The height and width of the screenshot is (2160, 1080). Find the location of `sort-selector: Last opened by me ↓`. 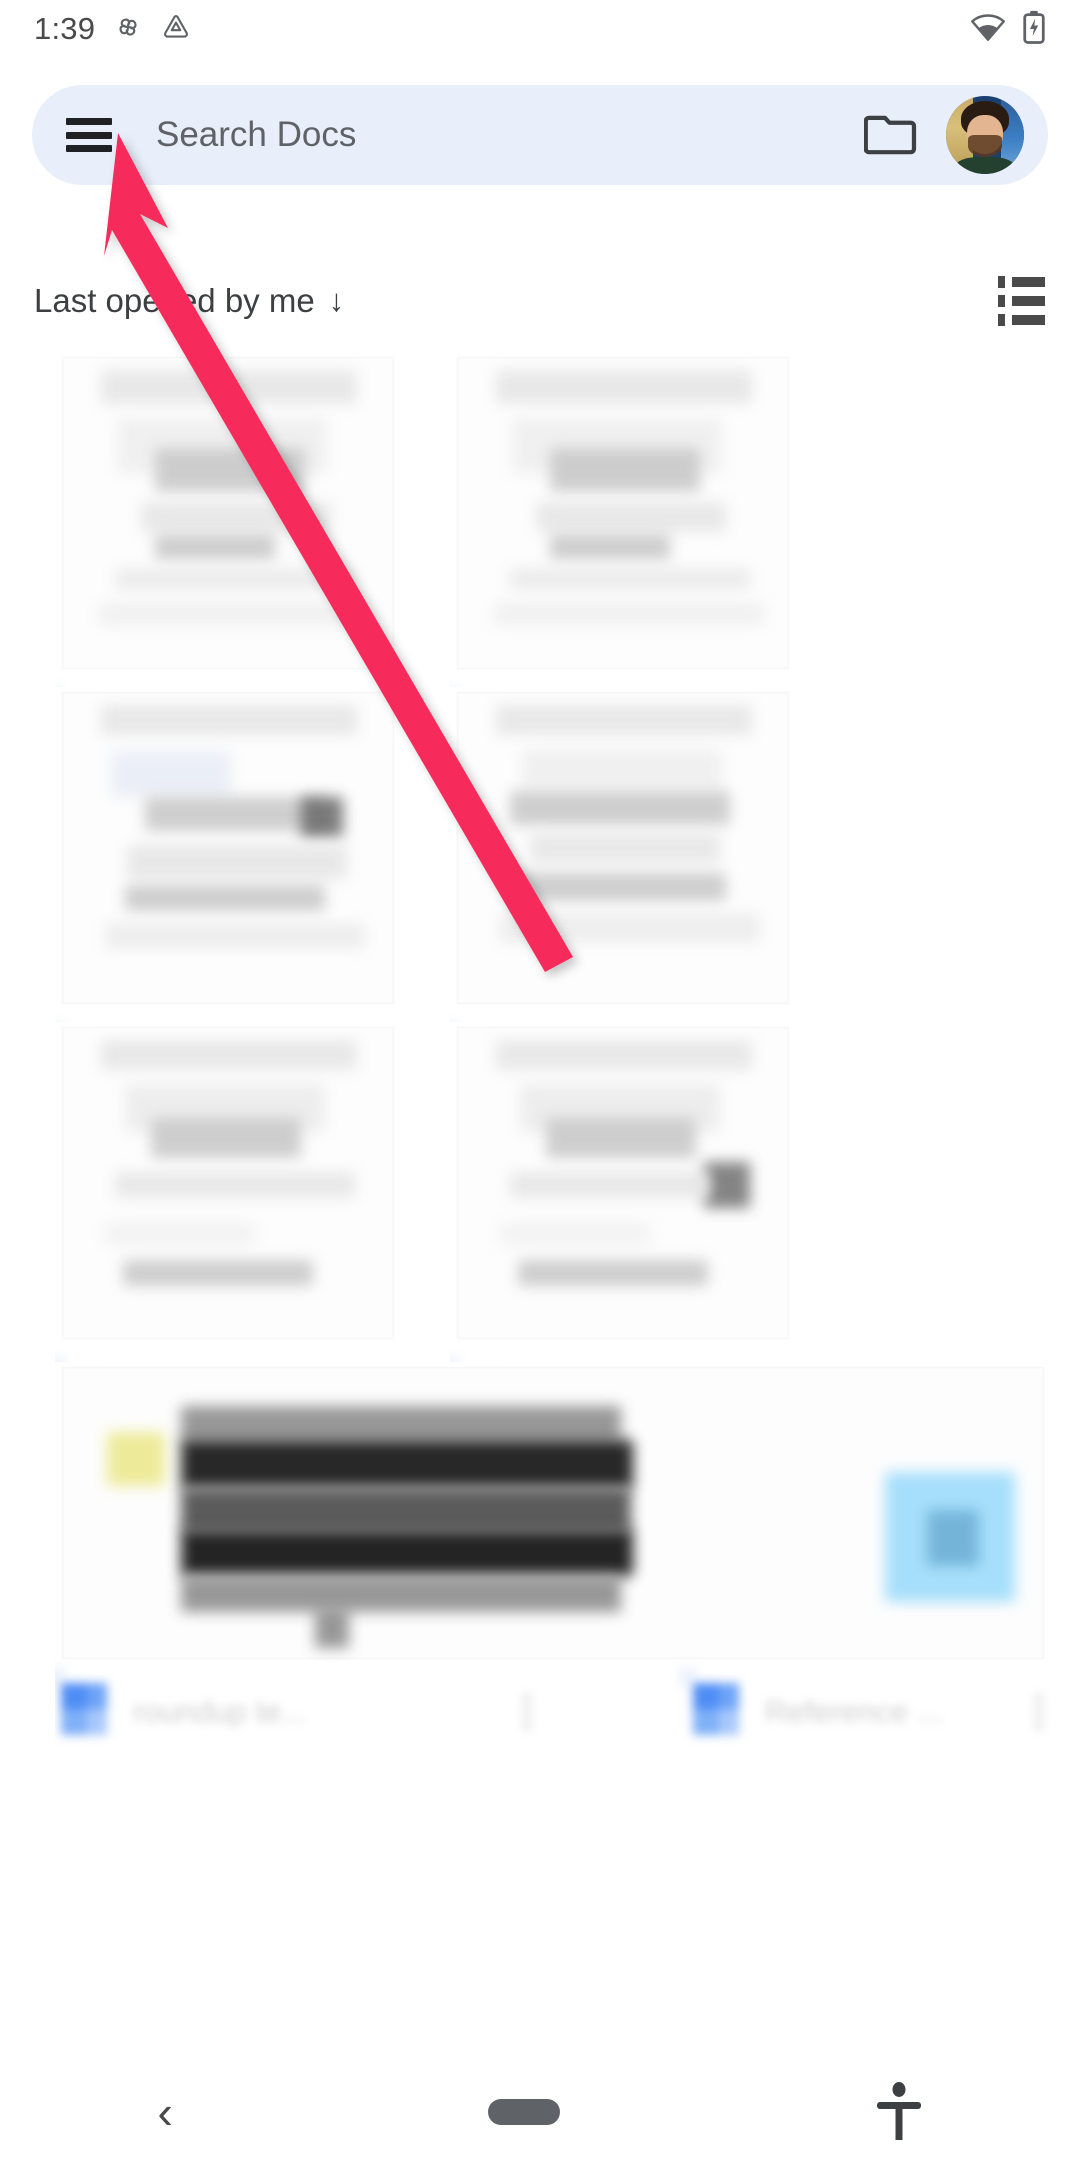

sort-selector: Last opened by me ↓ is located at coordinates (189, 301).